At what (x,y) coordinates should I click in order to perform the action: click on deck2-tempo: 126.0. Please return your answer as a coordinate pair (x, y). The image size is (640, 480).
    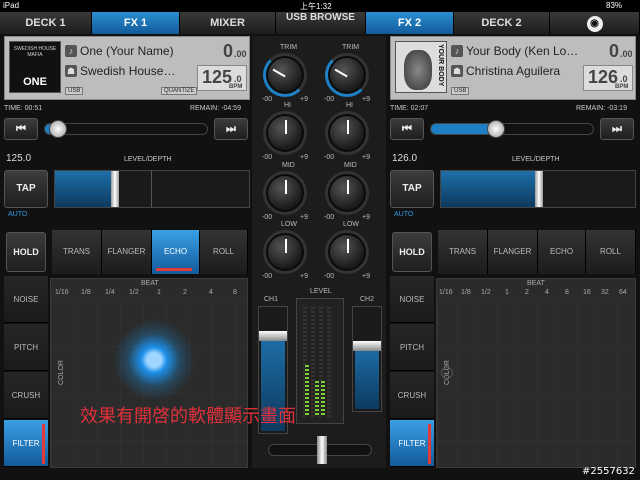
    Looking at the image, I should click on (405, 158).